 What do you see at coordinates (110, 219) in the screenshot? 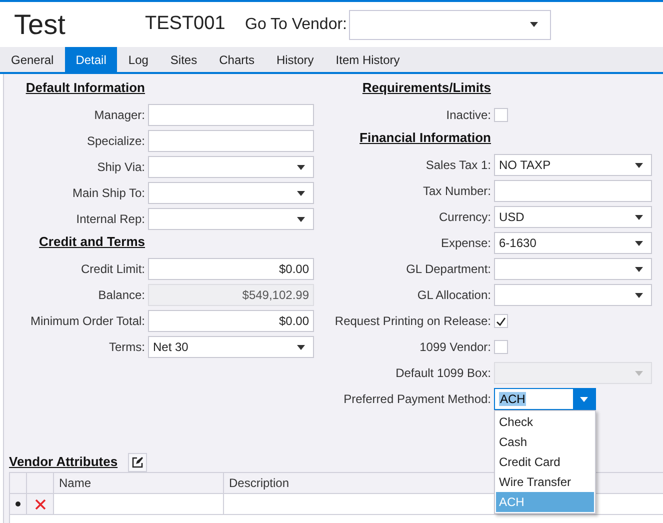
I see `field-label: Internal Rep:` at bounding box center [110, 219].